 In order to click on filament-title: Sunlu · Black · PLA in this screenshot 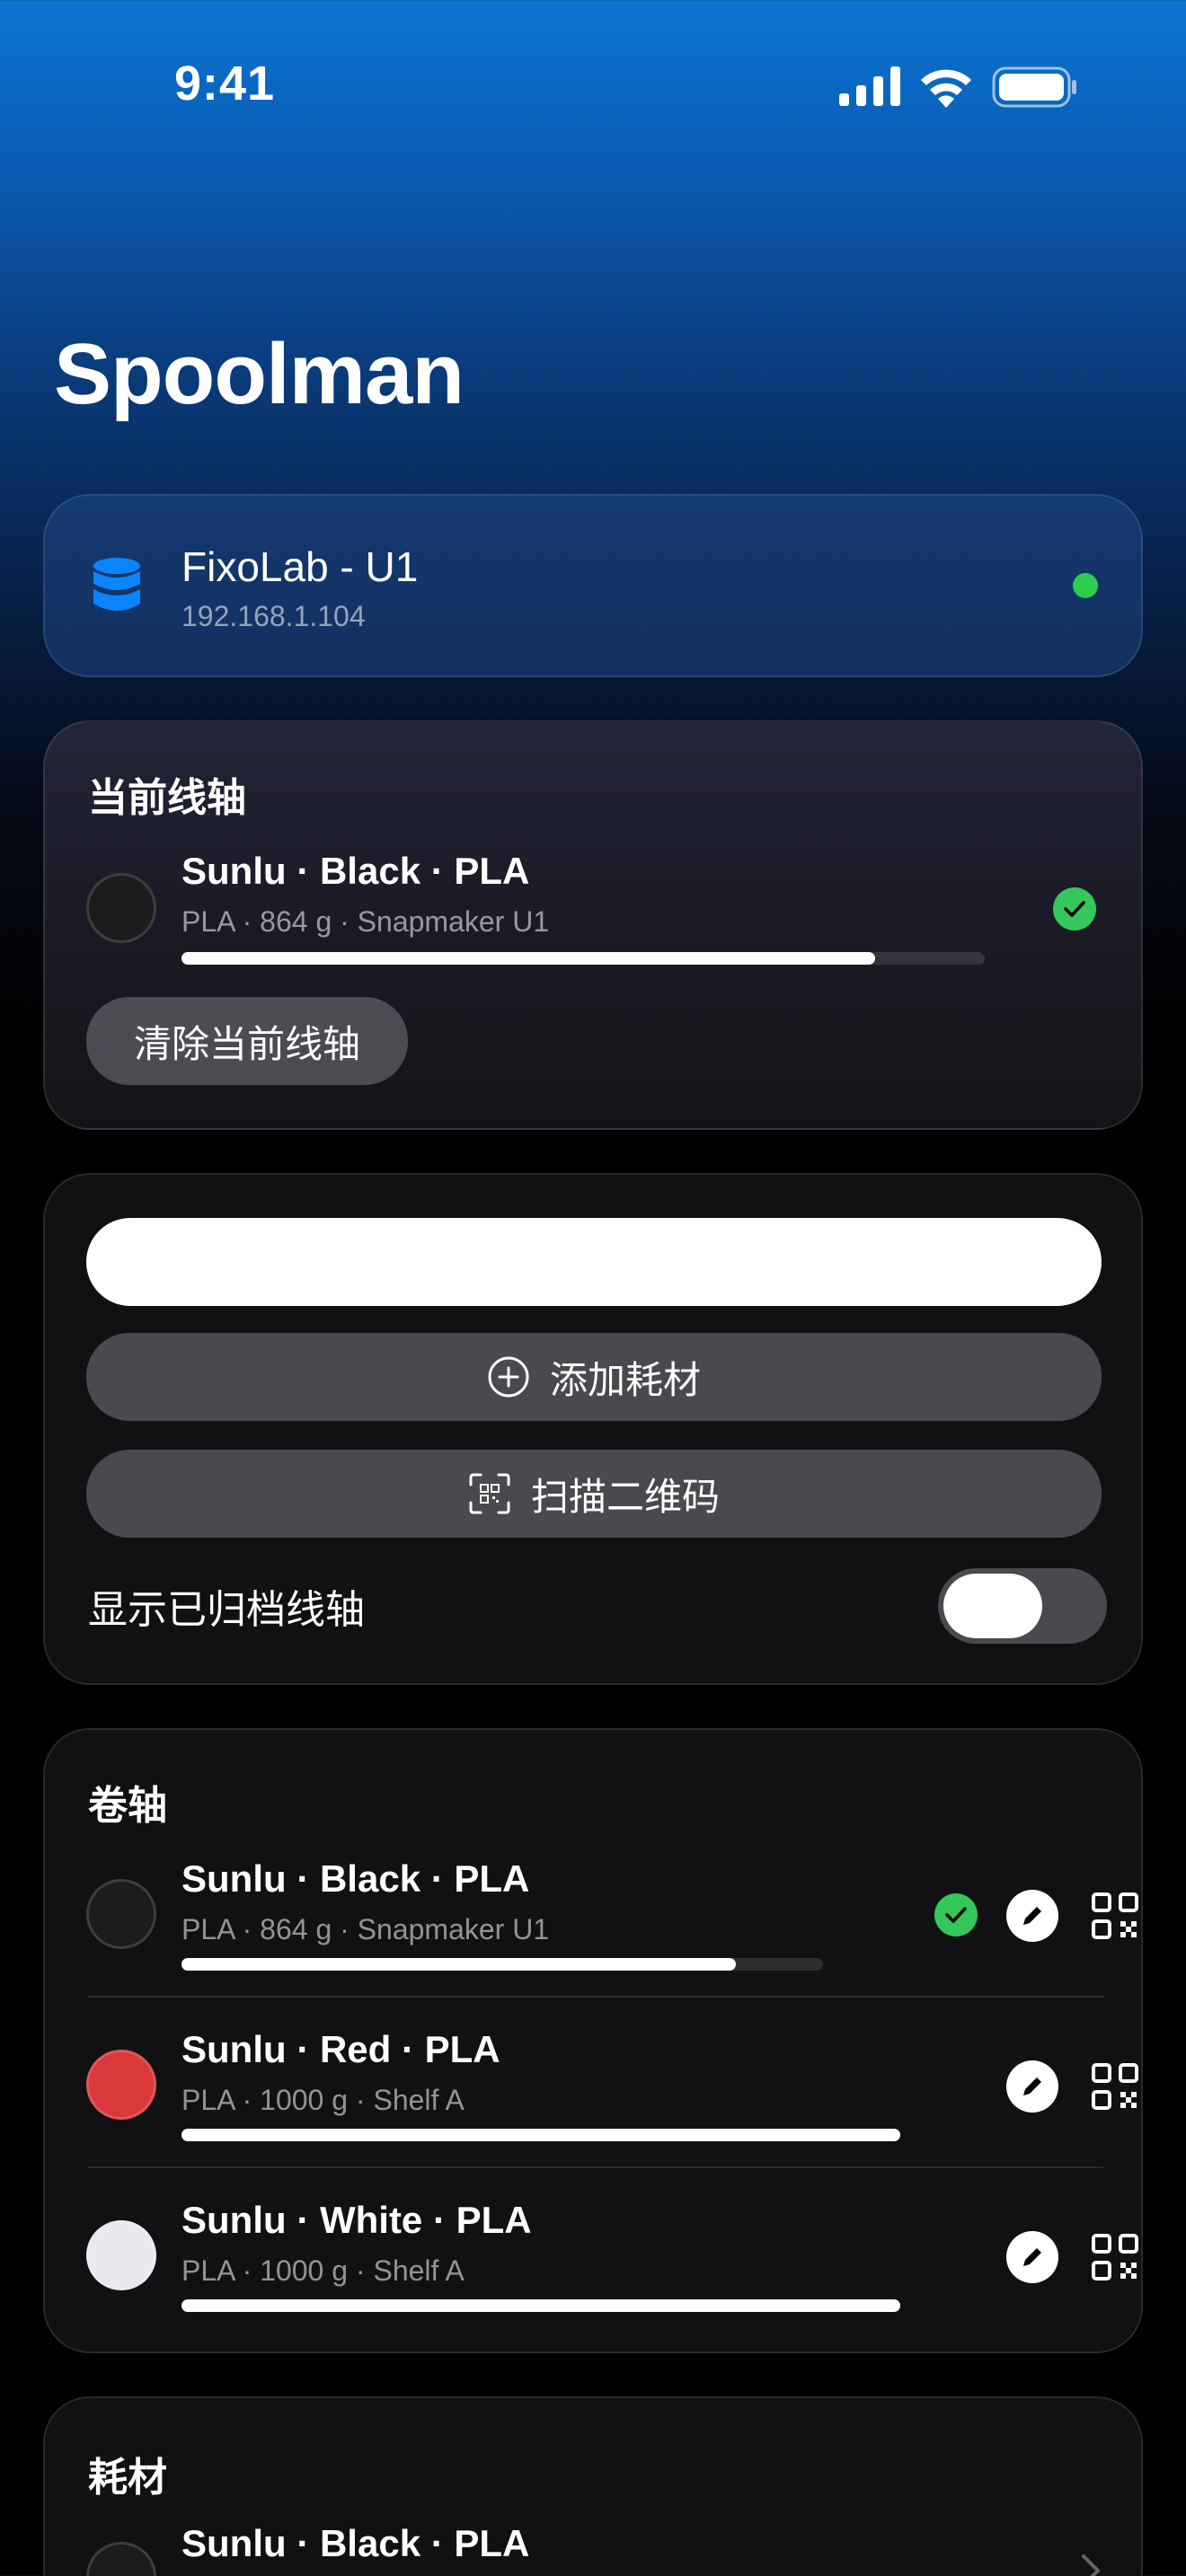, I will do `click(355, 2543)`.